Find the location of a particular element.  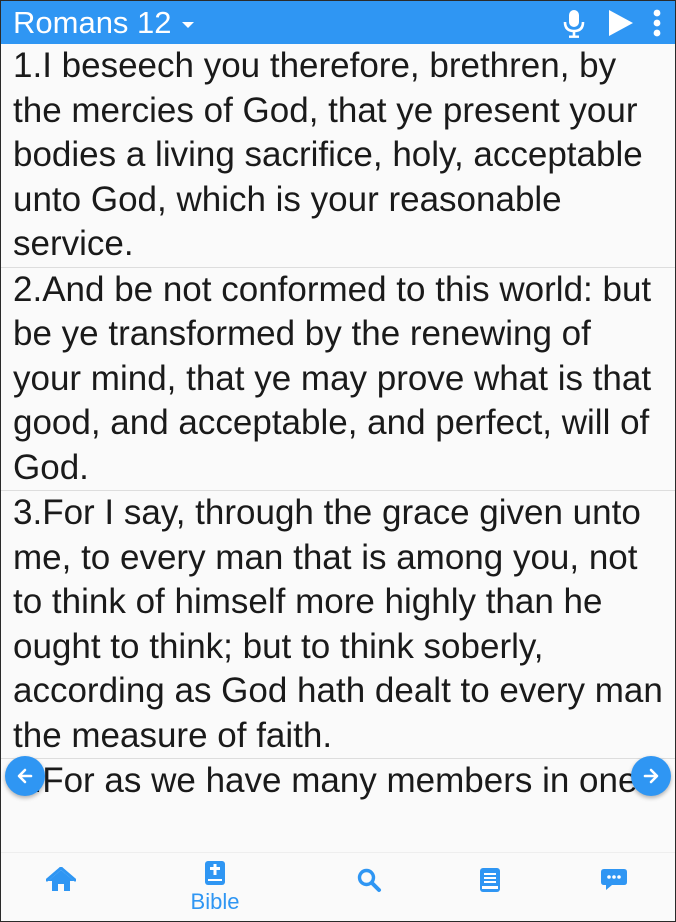

top-app-bar: Romans 12 is located at coordinates (338, 22).